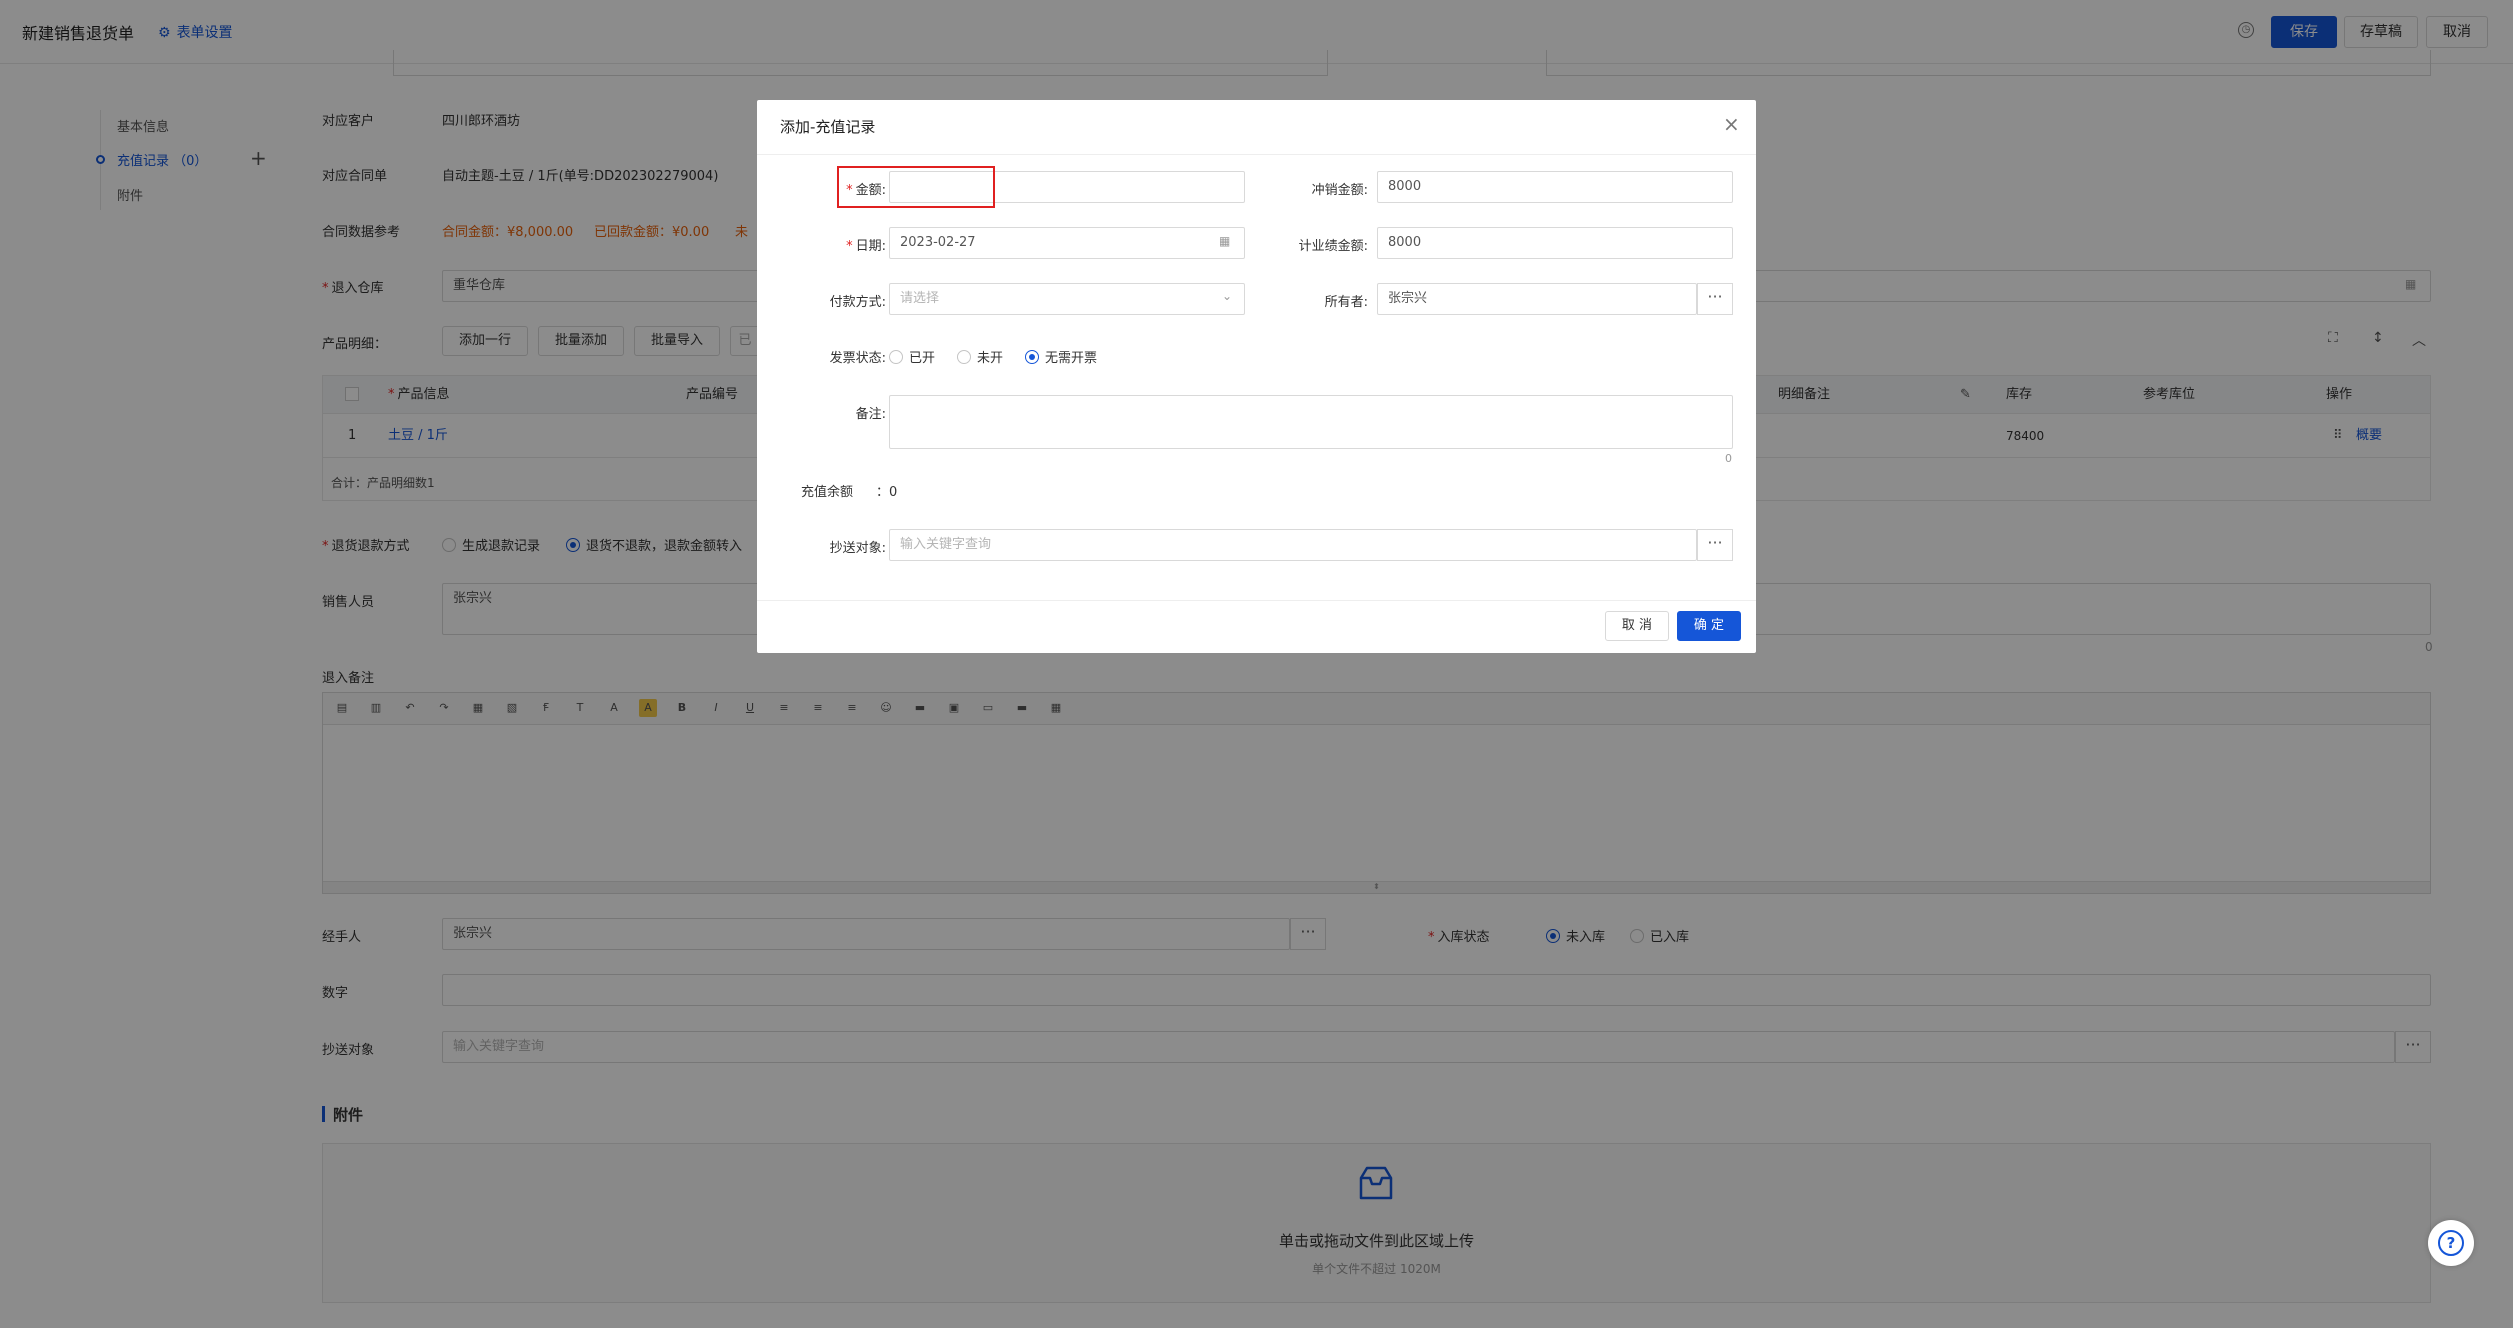 Image resolution: width=2513 pixels, height=1328 pixels. Describe the element at coordinates (1067, 243) in the screenshot. I see `date-input: 2023-02-27` at that location.